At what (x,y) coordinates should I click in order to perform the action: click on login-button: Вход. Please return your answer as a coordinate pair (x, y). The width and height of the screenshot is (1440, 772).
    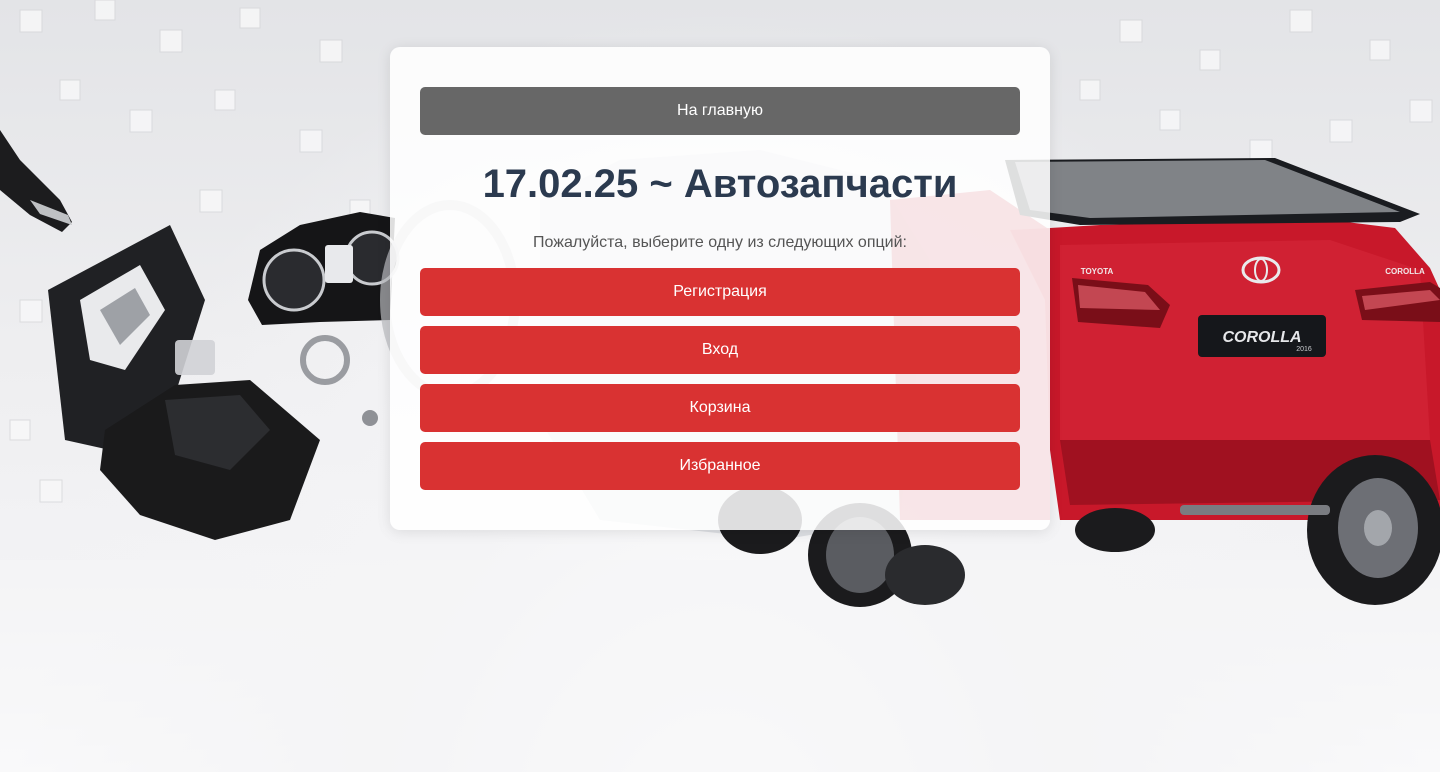
    Looking at the image, I should click on (720, 350).